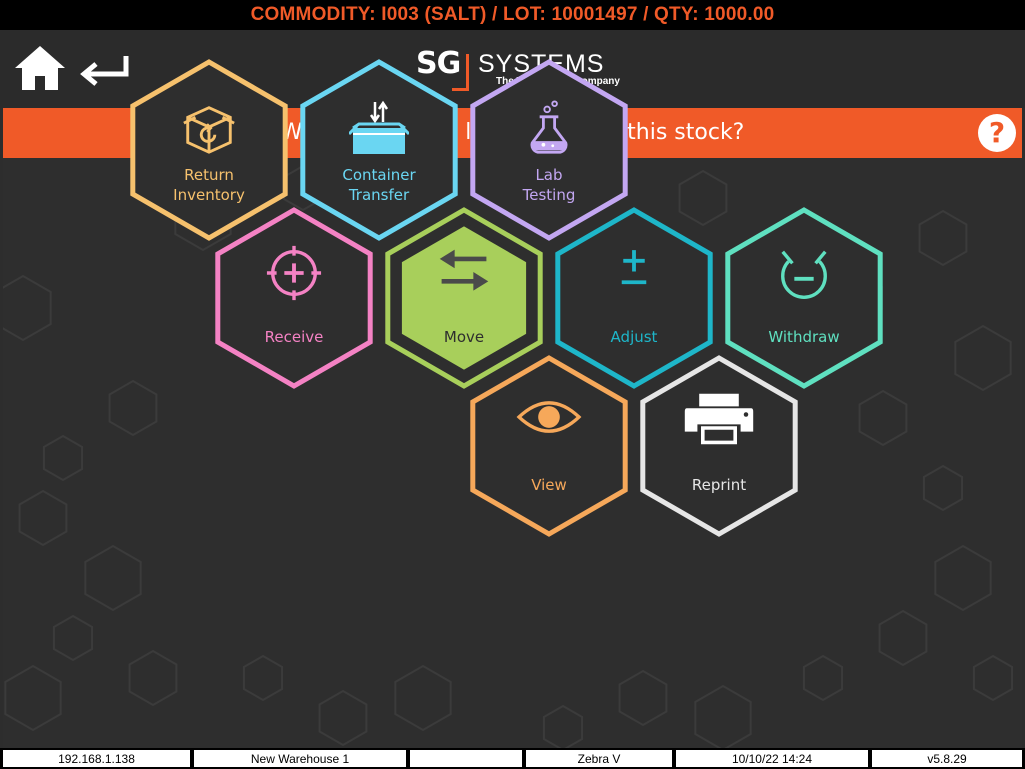 The image size is (1025, 769). What do you see at coordinates (634, 337) in the screenshot?
I see `adjust-label: Adjust` at bounding box center [634, 337].